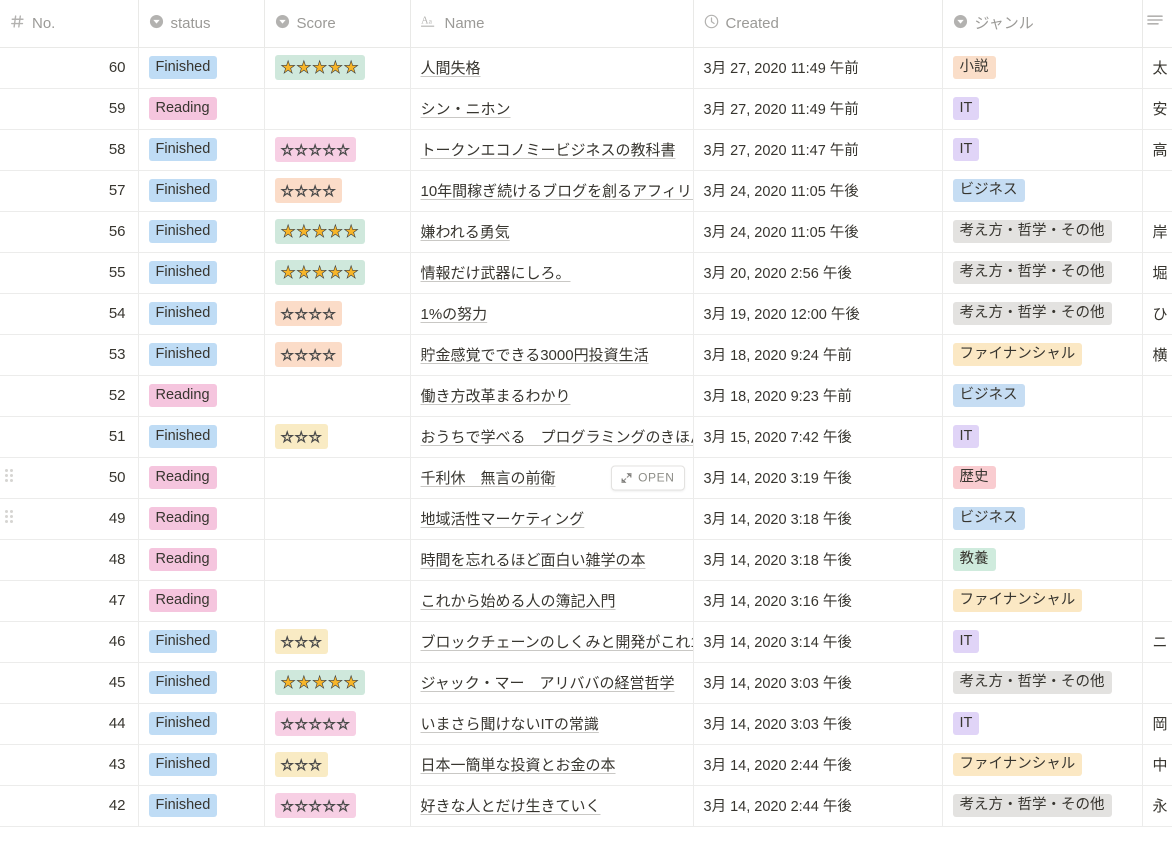 The height and width of the screenshot is (846, 1172). I want to click on cell-genre: 教養, so click(1042, 560).